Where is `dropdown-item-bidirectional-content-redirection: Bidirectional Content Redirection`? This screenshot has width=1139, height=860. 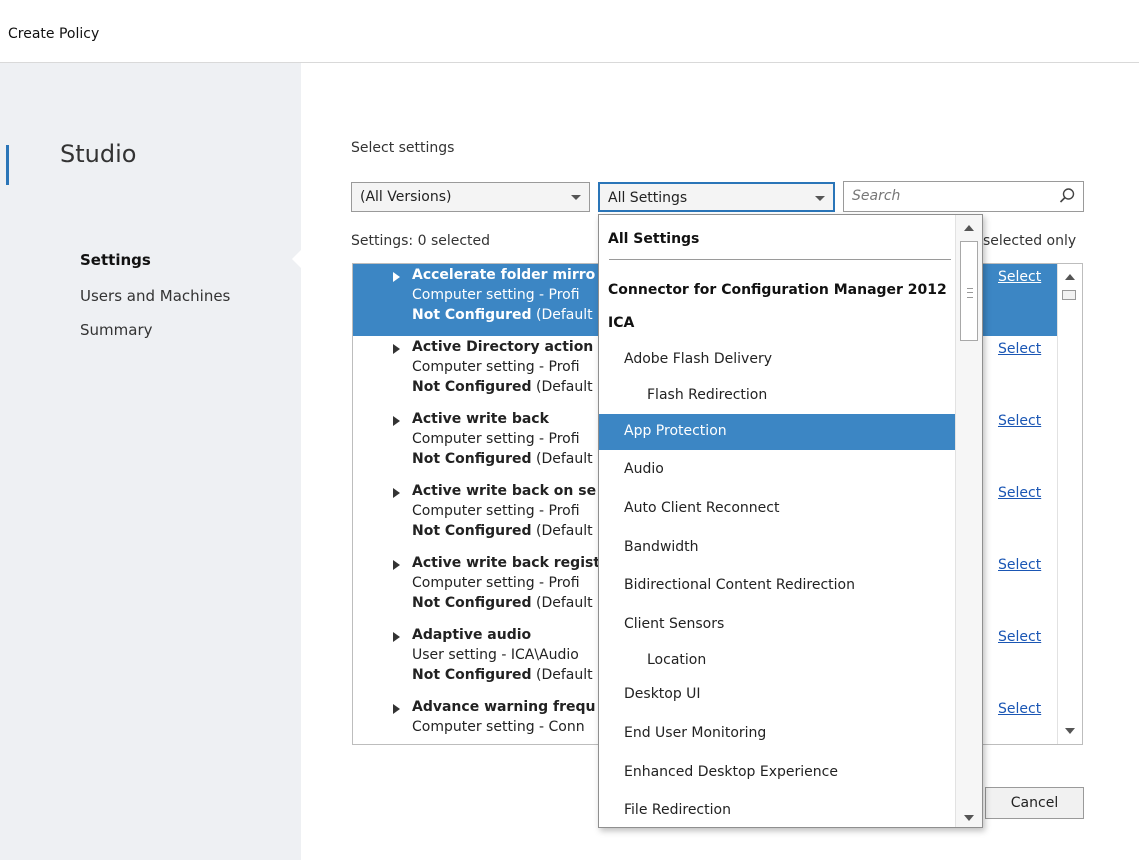 dropdown-item-bidirectional-content-redirection: Bidirectional Content Redirection is located at coordinates (778, 586).